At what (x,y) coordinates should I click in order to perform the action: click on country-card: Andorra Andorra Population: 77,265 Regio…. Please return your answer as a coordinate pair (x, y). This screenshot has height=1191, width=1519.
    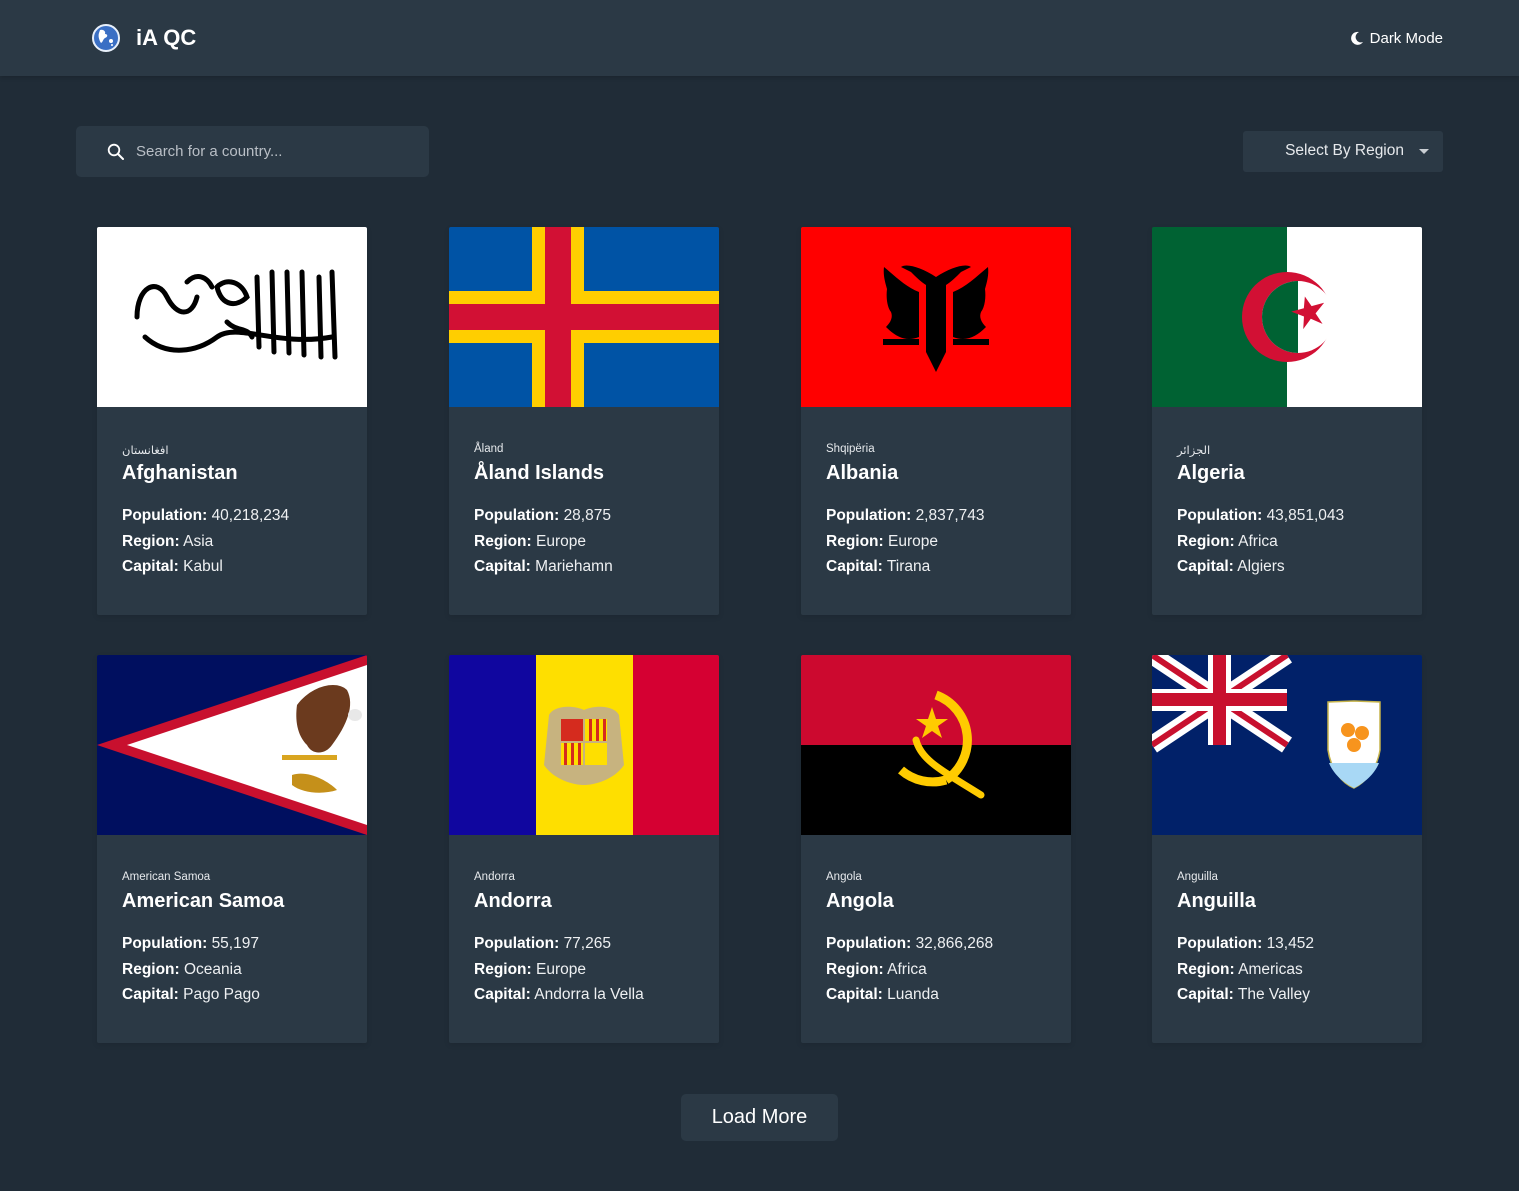
    Looking at the image, I should click on (584, 849).